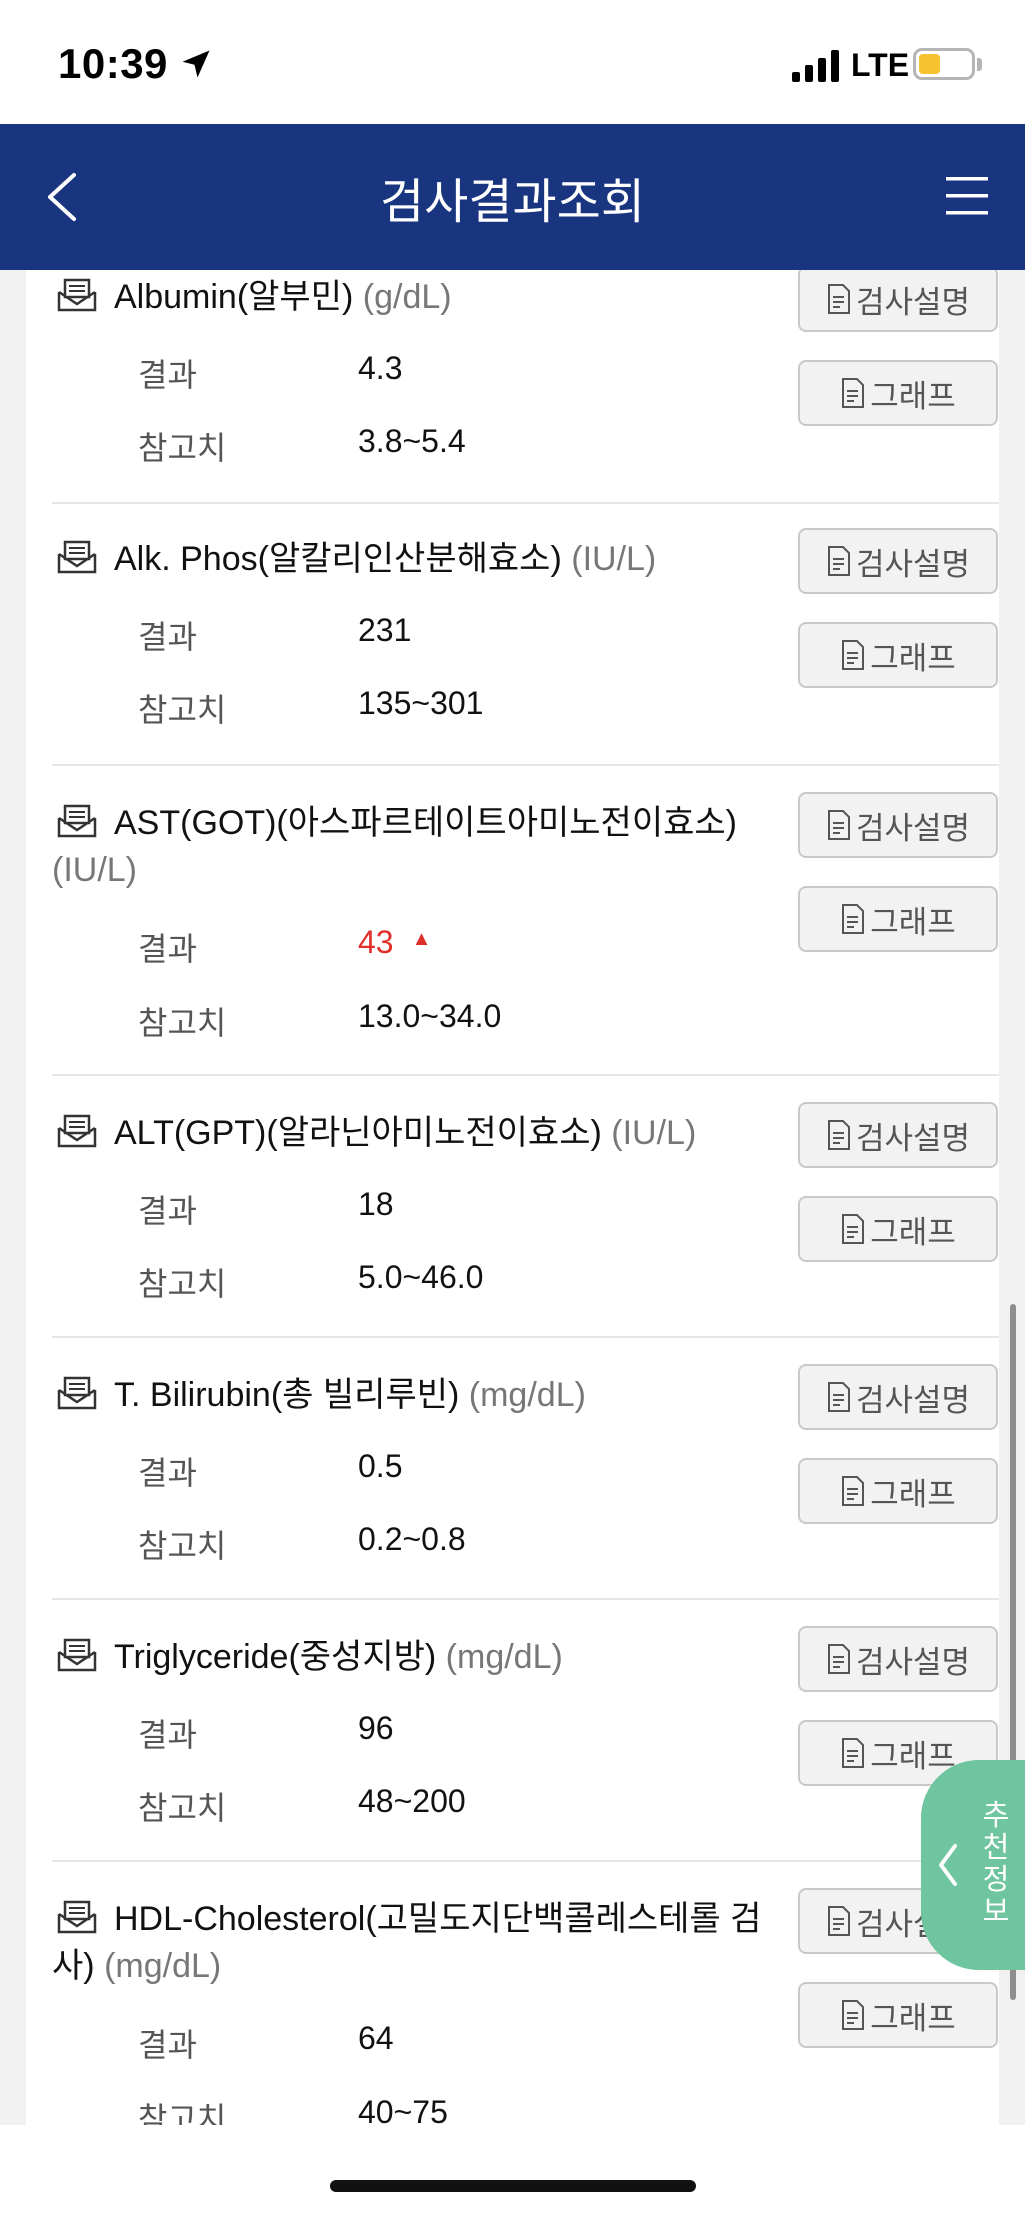 This screenshot has width=1025, height=2218. What do you see at coordinates (376, 1204) in the screenshot?
I see `result-value: 18` at bounding box center [376, 1204].